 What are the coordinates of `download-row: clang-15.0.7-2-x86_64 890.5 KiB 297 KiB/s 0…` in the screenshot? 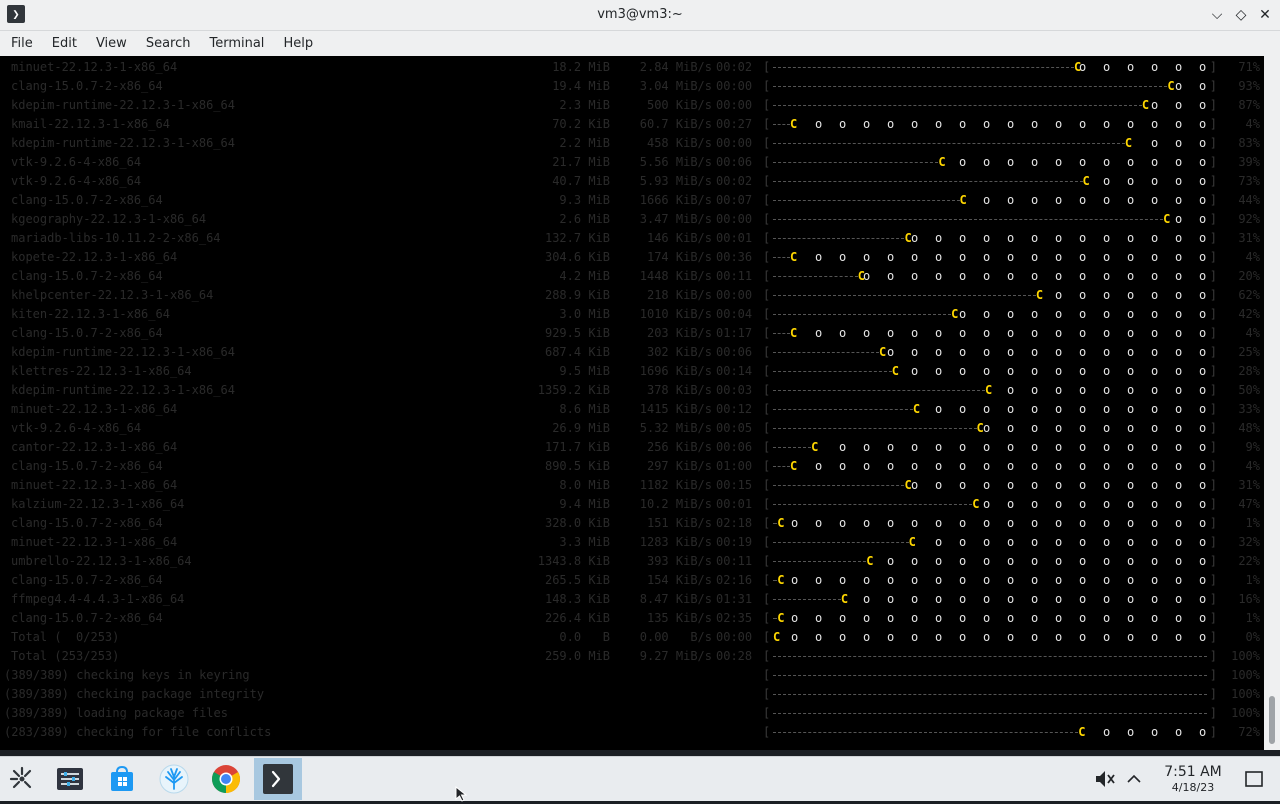 It's located at (632, 466).